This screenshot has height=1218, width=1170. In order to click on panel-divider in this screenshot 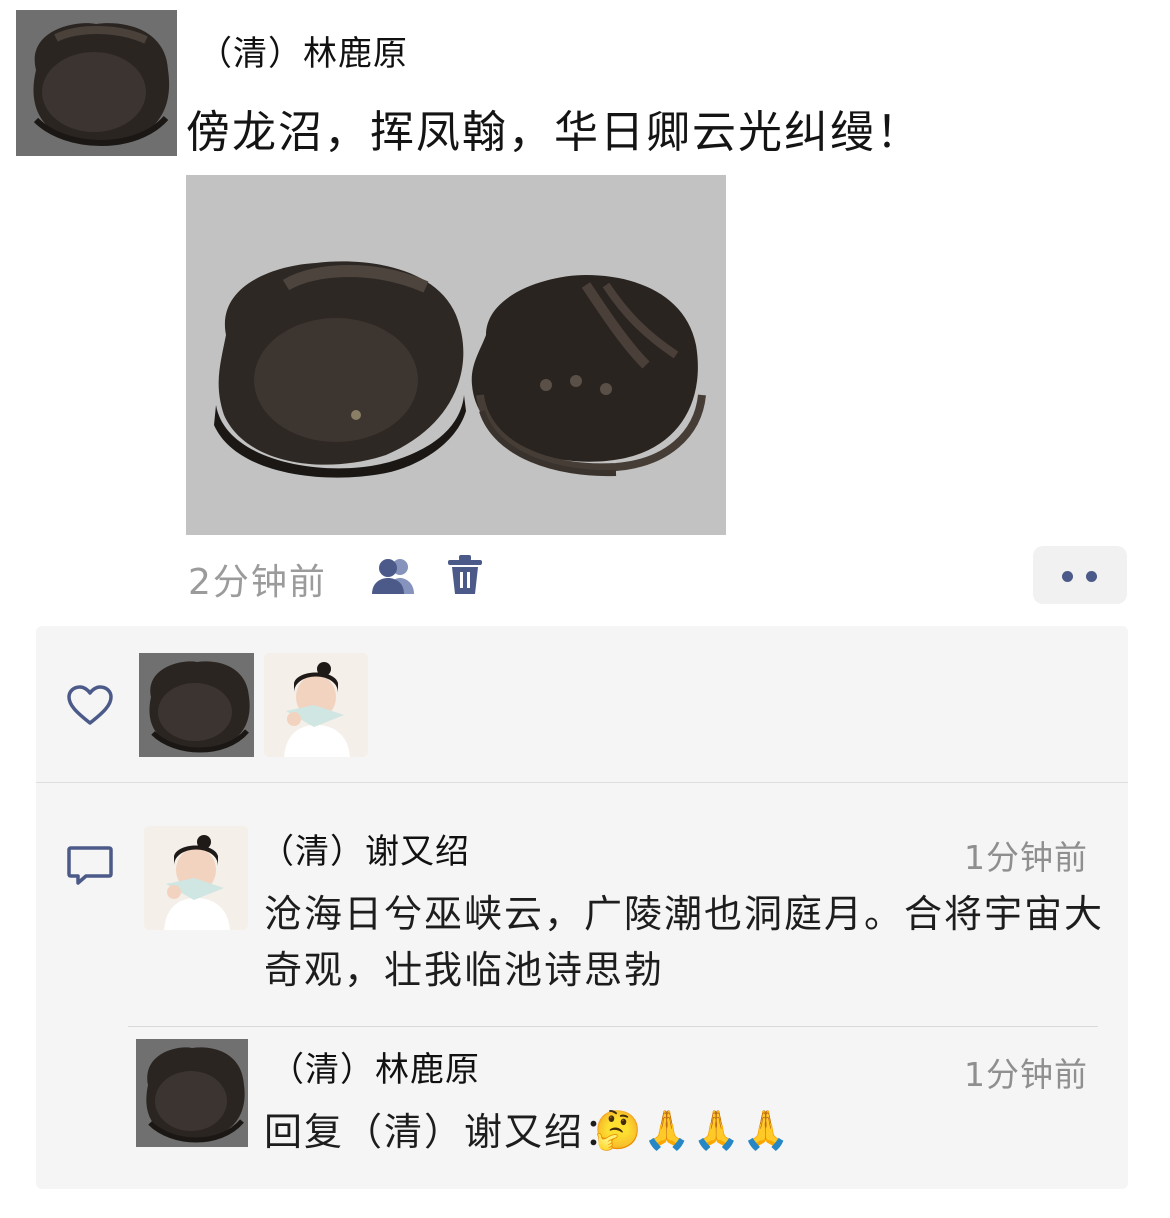, I will do `click(582, 782)`.